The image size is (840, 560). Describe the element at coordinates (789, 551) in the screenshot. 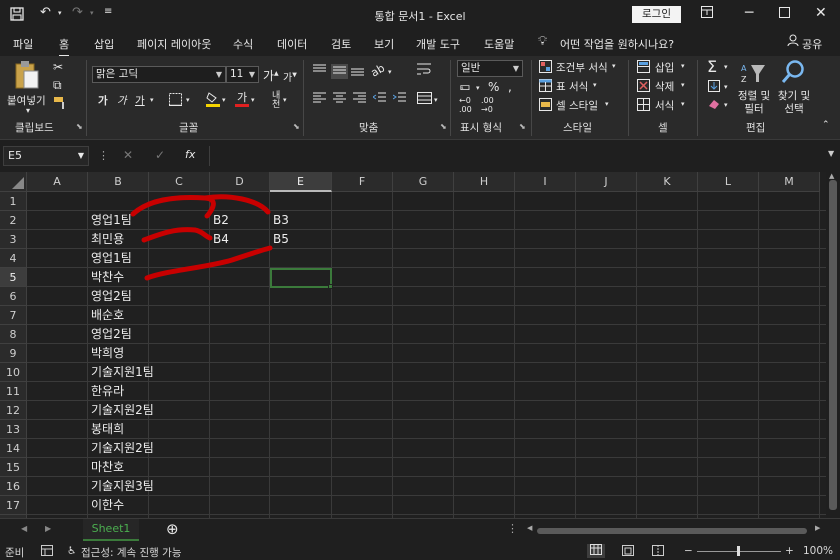

I see `zoom-in-icon: +` at that location.